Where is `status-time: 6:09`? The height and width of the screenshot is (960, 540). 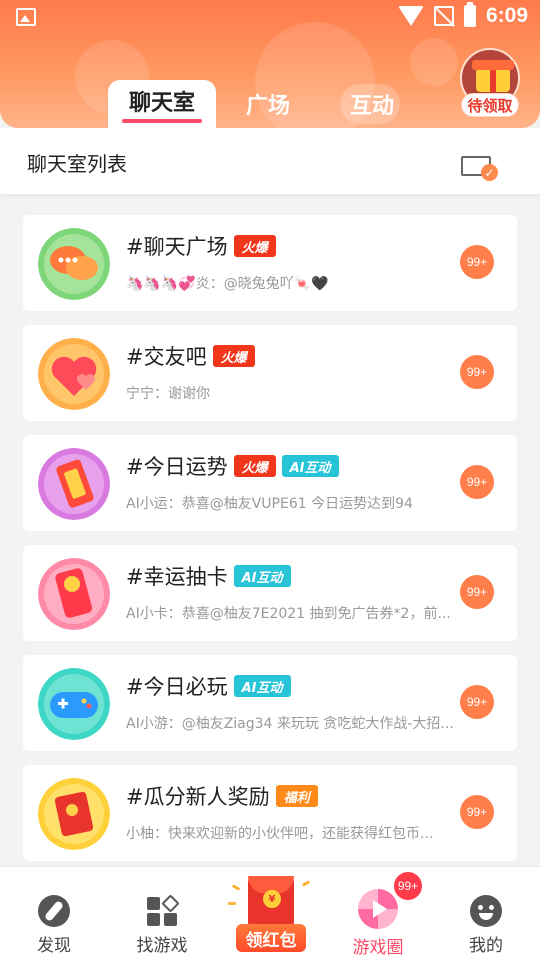 status-time: 6:09 is located at coordinates (506, 15).